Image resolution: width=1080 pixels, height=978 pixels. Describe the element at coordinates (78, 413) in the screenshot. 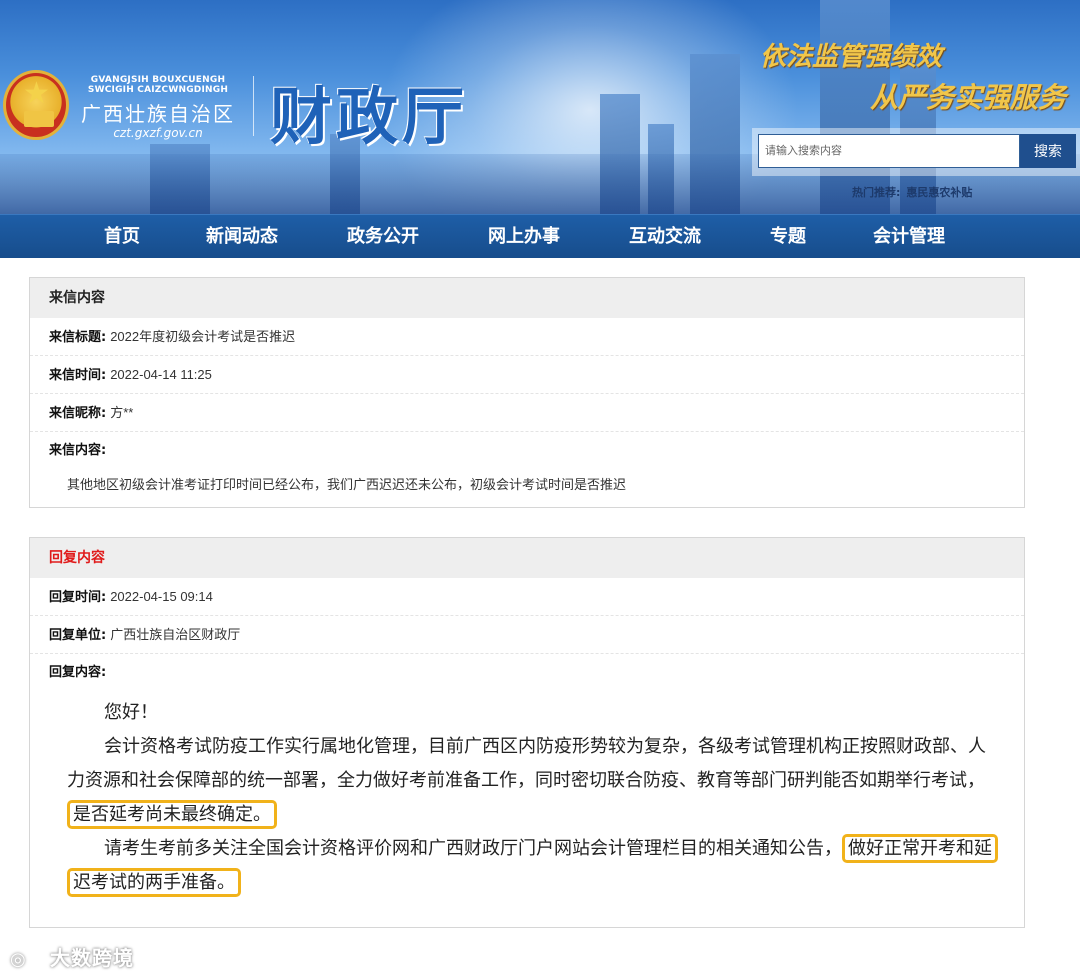

I see `field-label: 来信昵称:` at that location.